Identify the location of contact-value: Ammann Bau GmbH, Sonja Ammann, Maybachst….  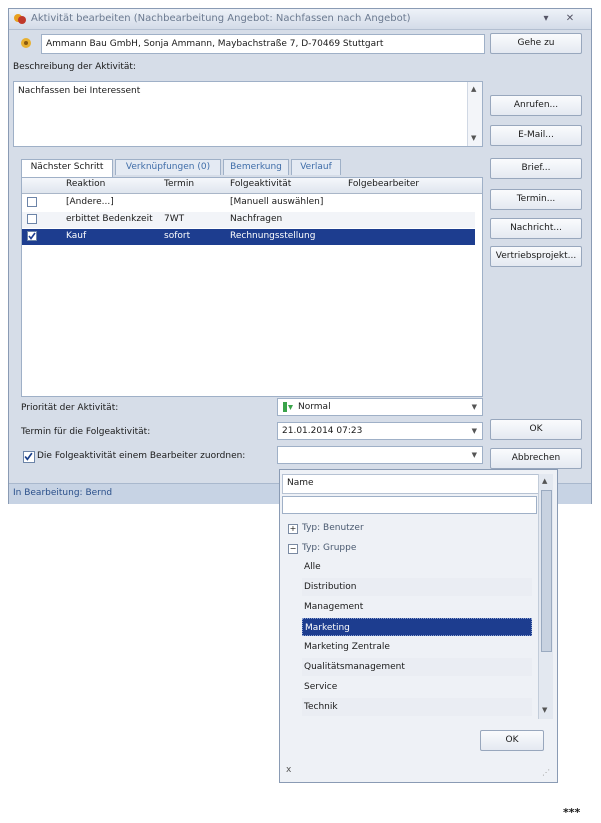
(215, 44).